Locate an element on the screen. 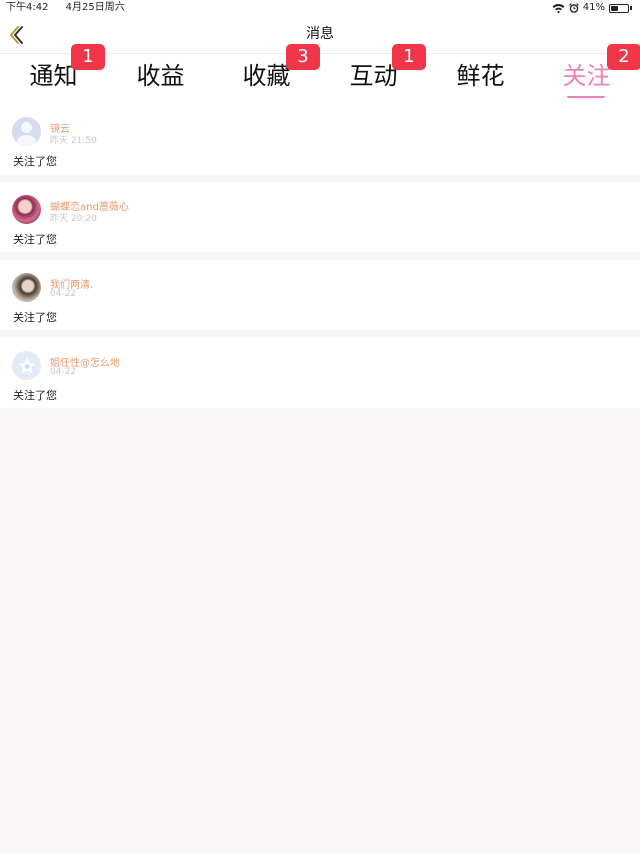  tab-follows: 关注 2 is located at coordinates (586, 74).